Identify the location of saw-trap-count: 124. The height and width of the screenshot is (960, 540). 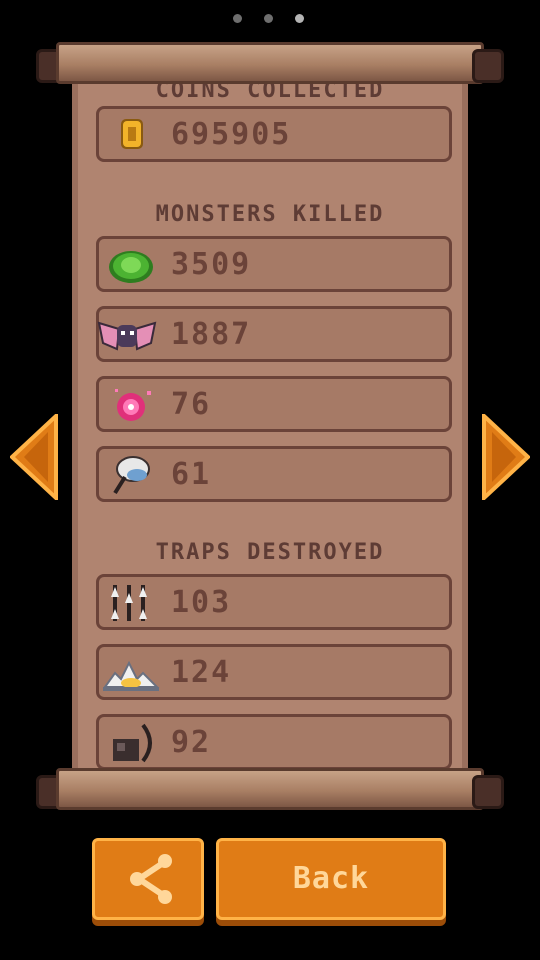
(201, 672).